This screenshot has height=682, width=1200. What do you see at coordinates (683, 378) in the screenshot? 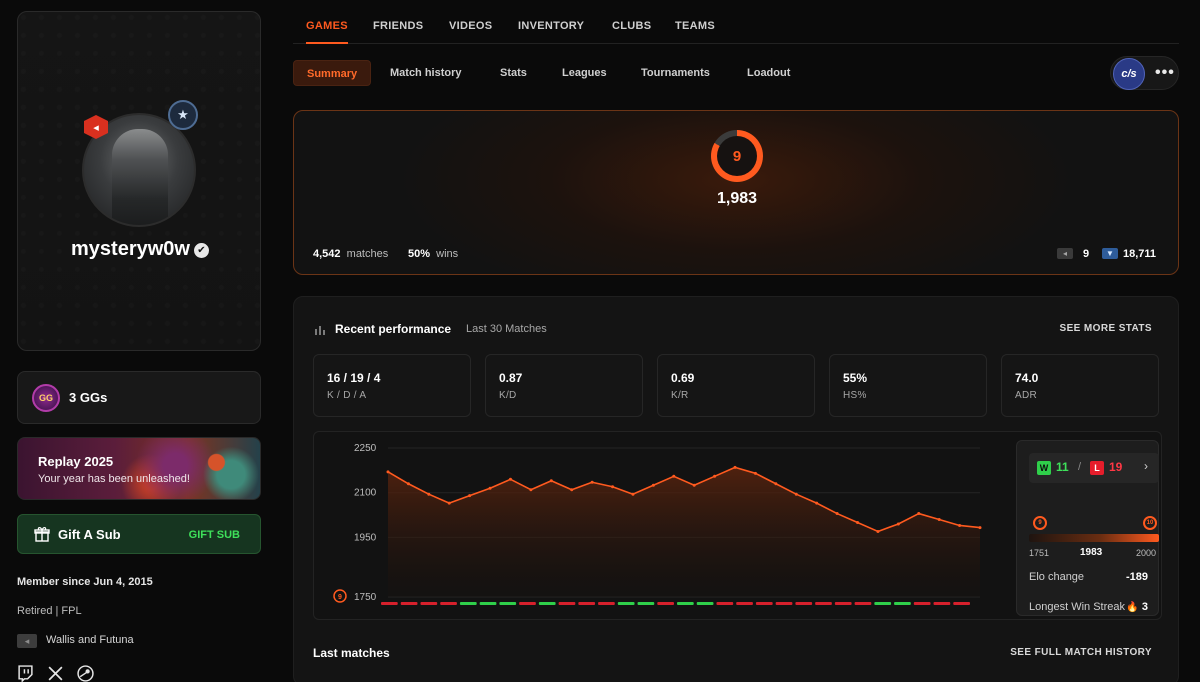
I see `stat-value: 0.69` at bounding box center [683, 378].